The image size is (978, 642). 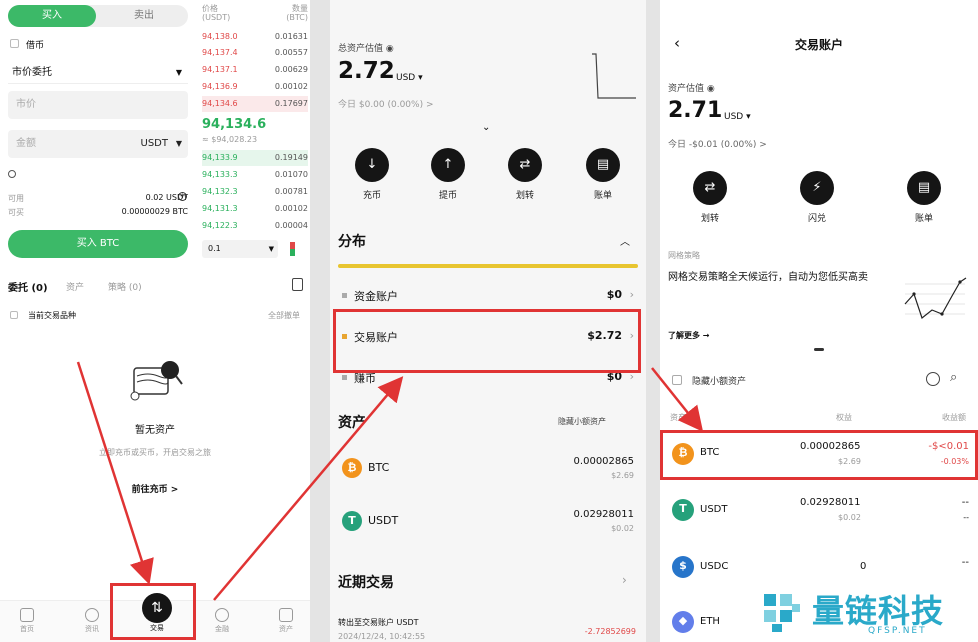 What do you see at coordinates (897, 631) in the screenshot?
I see `brand-domain: QFSP.NET` at bounding box center [897, 631].